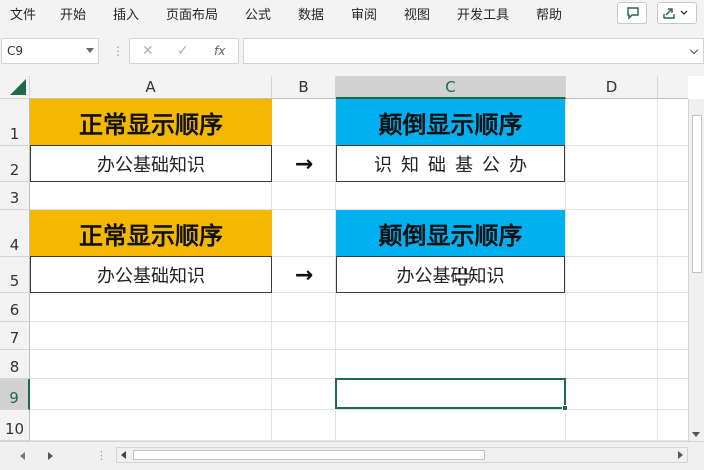  What do you see at coordinates (15, 51) in the screenshot?
I see `name-box-value: C9` at bounding box center [15, 51].